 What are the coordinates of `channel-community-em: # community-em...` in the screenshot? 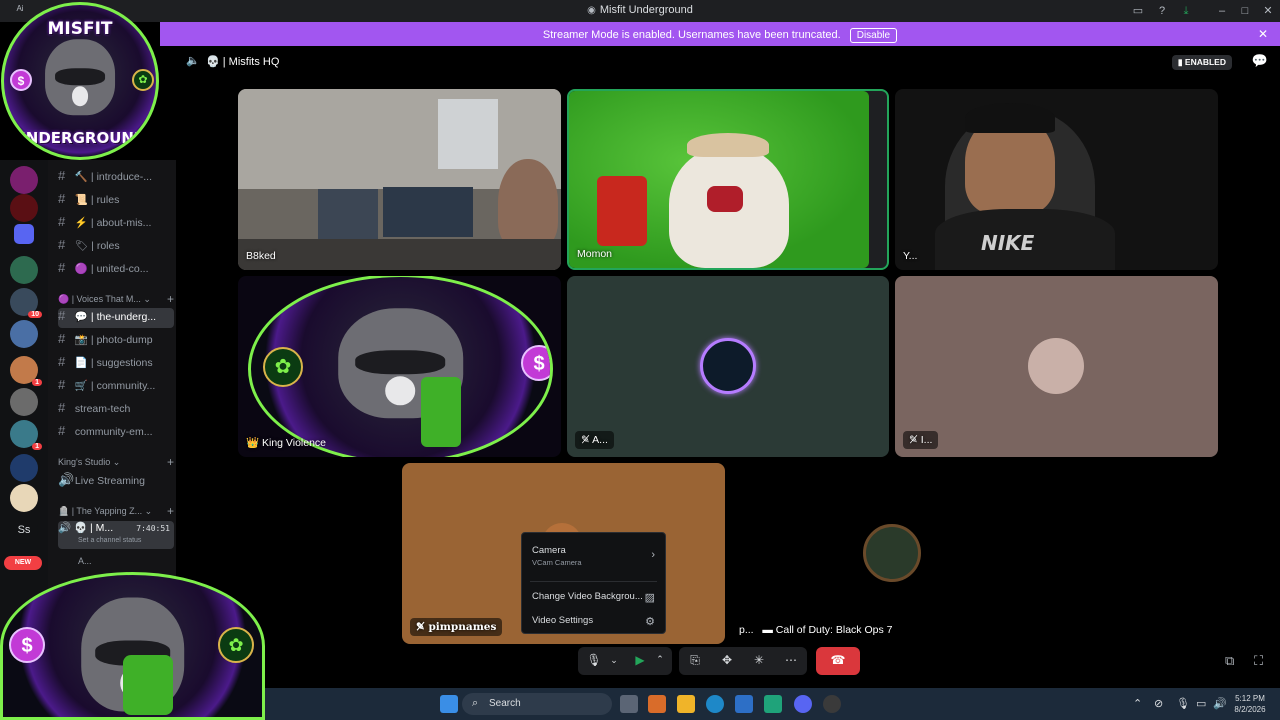 It's located at (116, 433).